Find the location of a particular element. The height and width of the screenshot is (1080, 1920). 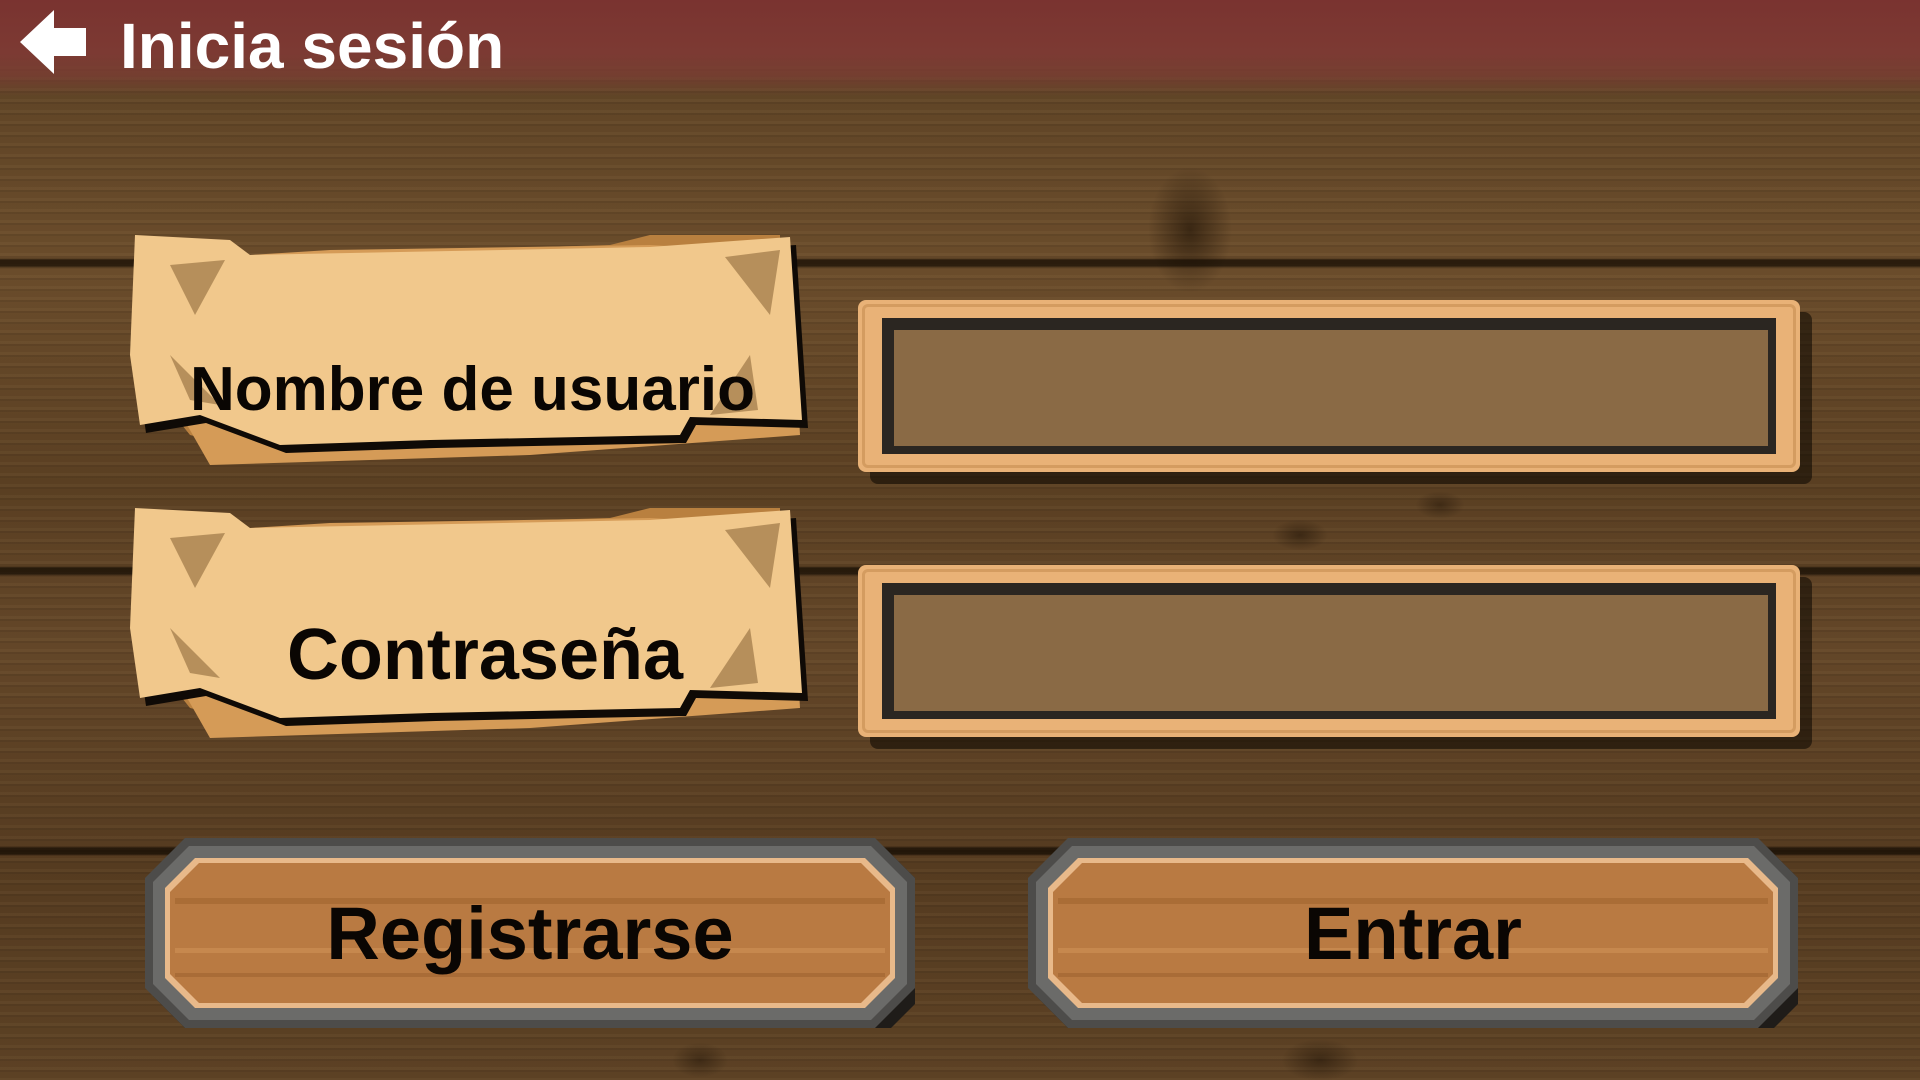

title-bar: Inicia sesión is located at coordinates (960, 48).